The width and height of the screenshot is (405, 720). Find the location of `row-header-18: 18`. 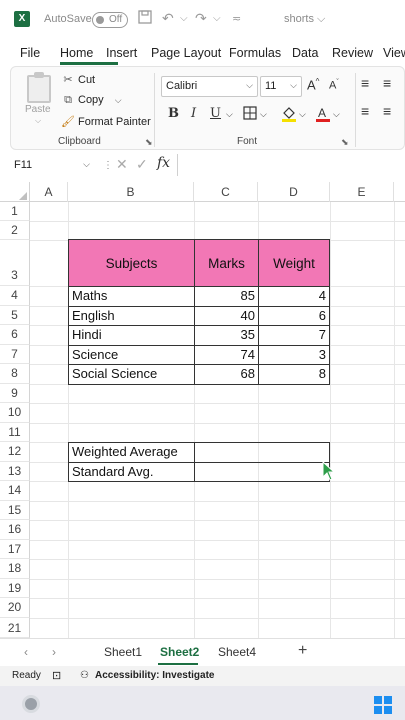

row-header-18: 18 is located at coordinates (15, 569).